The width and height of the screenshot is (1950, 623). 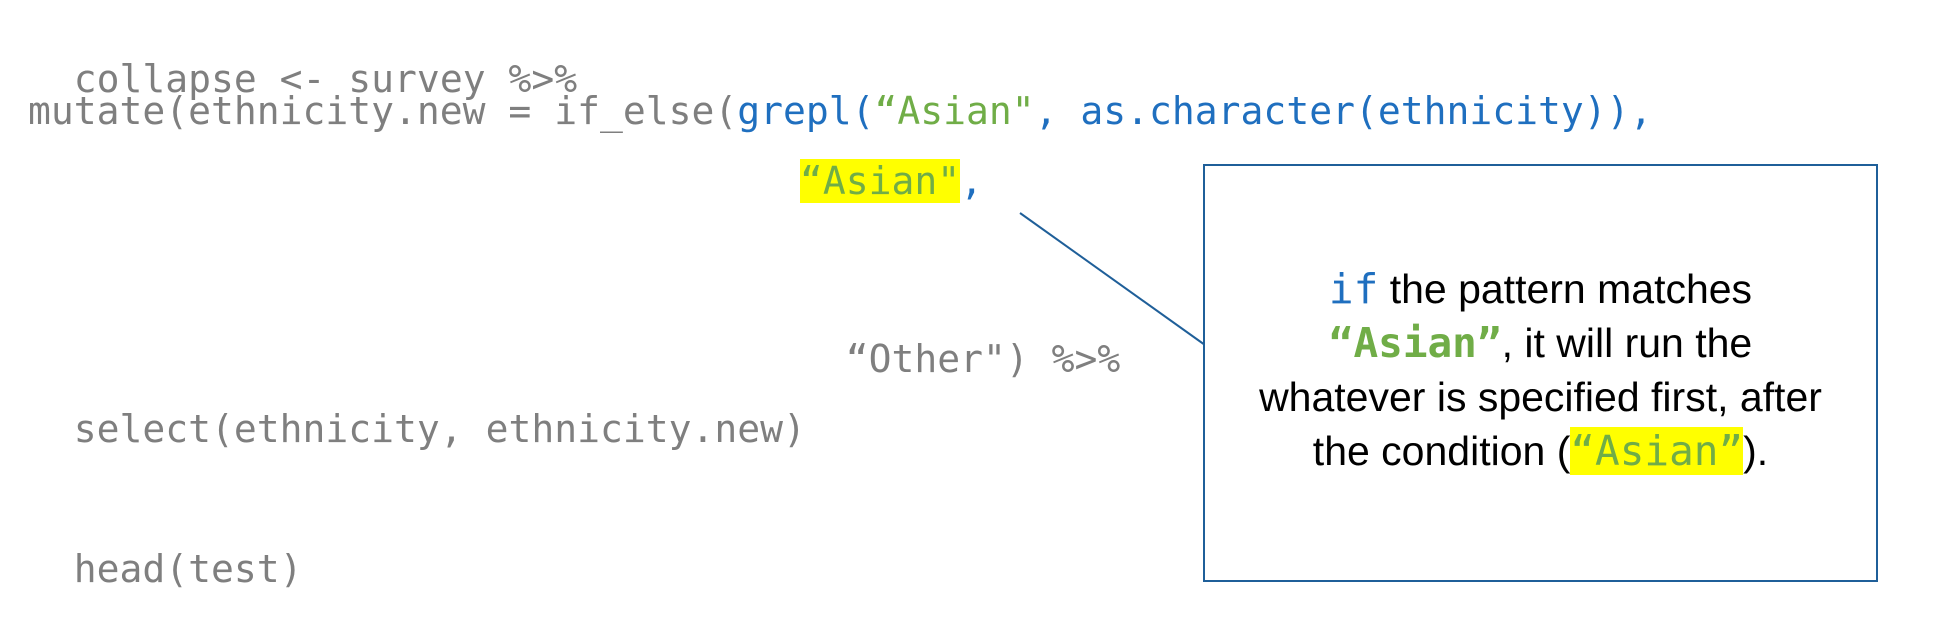 What do you see at coordinates (1441, 451) in the screenshot?
I see `callout-text-4: the condition (` at bounding box center [1441, 451].